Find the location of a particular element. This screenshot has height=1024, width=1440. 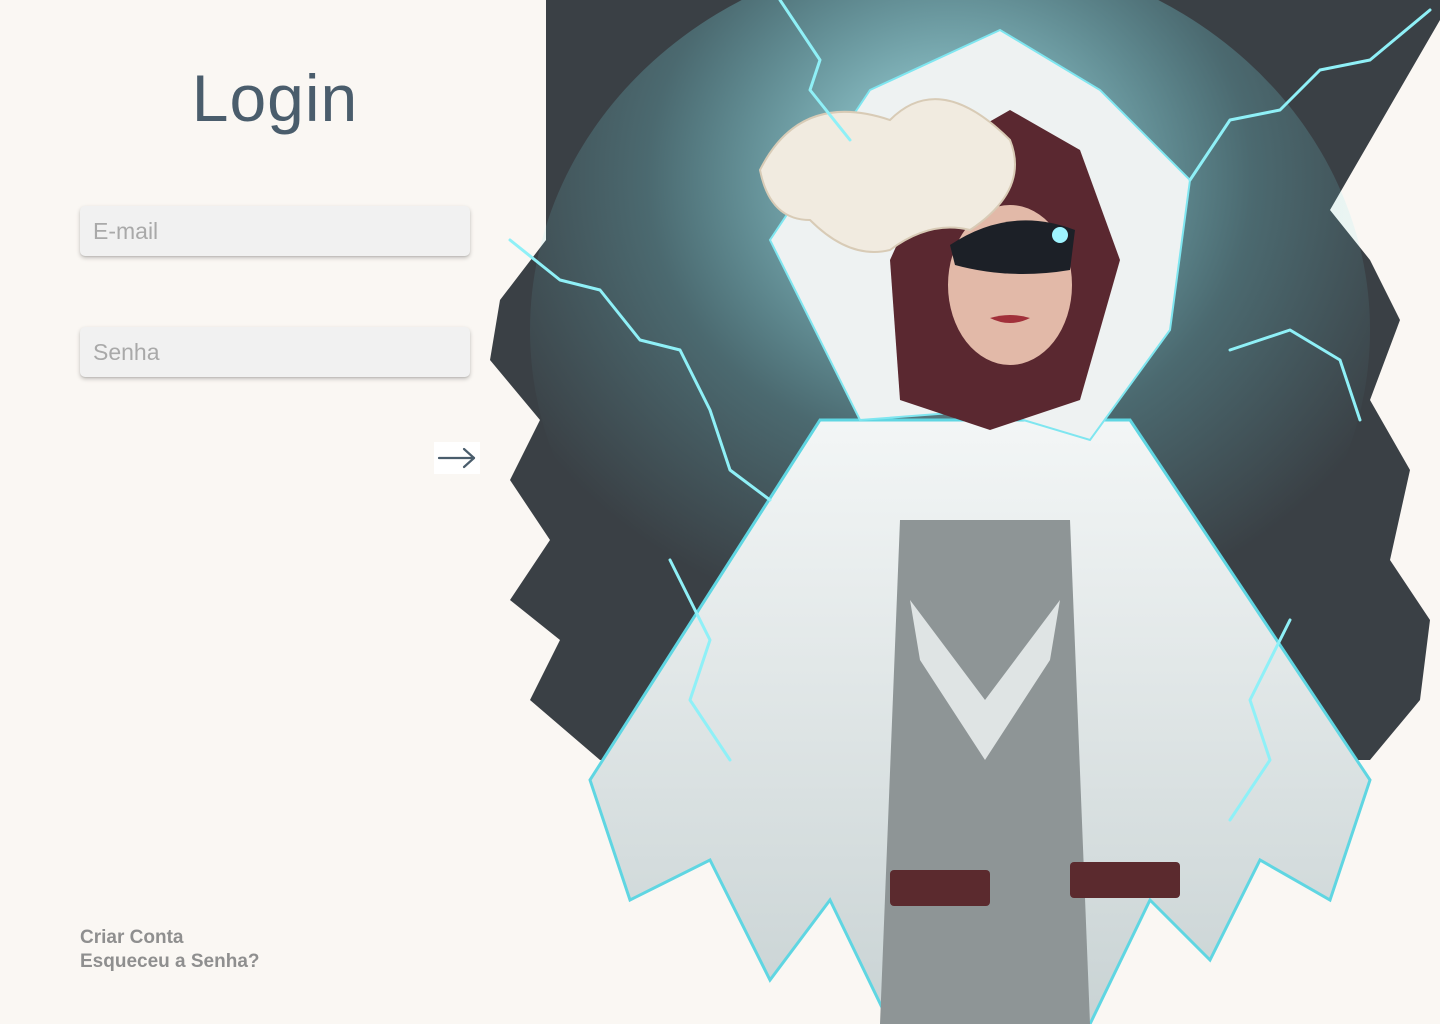

email-field is located at coordinates (275, 231).